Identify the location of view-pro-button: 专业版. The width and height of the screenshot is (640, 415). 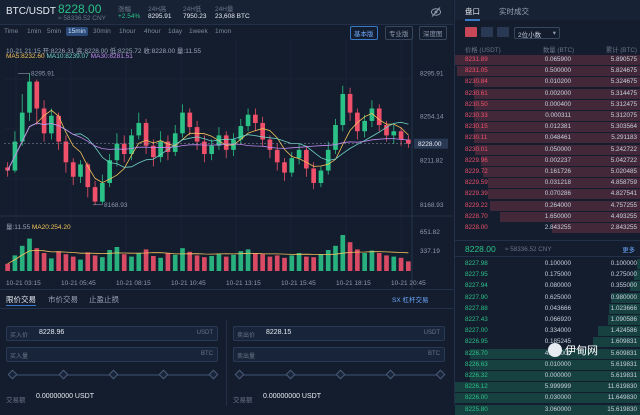
(399, 33).